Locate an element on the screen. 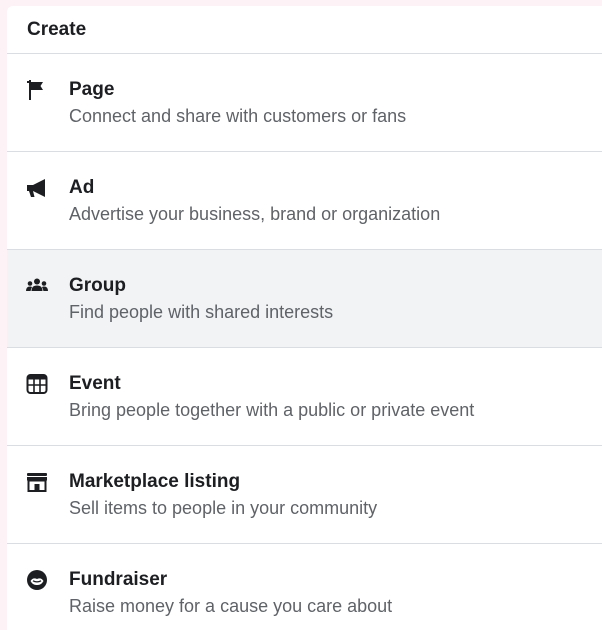 This screenshot has height=630, width=602. storefront-icon is located at coordinates (37, 482).